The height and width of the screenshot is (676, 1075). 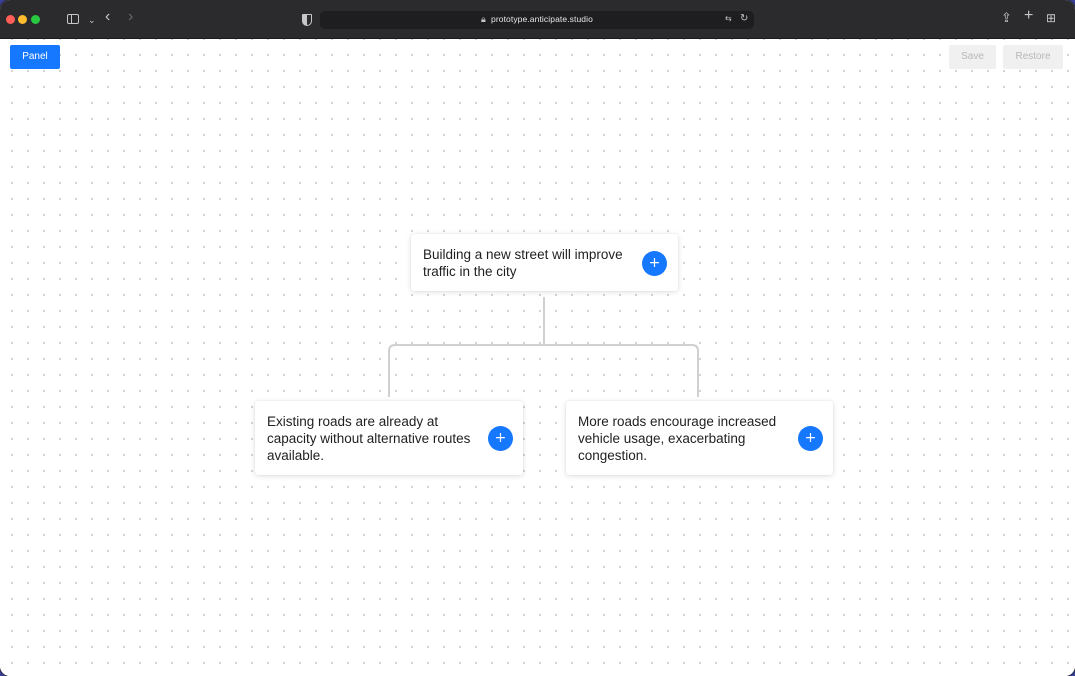 What do you see at coordinates (73, 19) in the screenshot?
I see `sidebar-icon` at bounding box center [73, 19].